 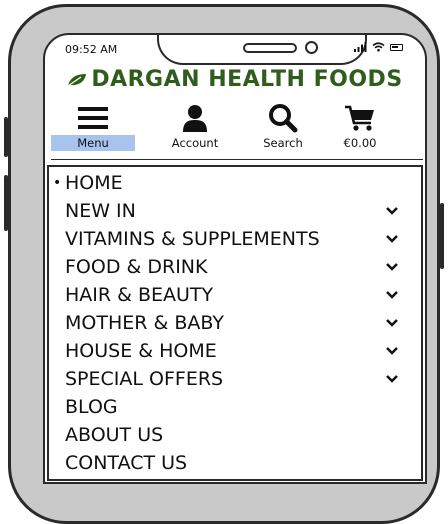 What do you see at coordinates (283, 143) in the screenshot?
I see `nav-search-label: Search` at bounding box center [283, 143].